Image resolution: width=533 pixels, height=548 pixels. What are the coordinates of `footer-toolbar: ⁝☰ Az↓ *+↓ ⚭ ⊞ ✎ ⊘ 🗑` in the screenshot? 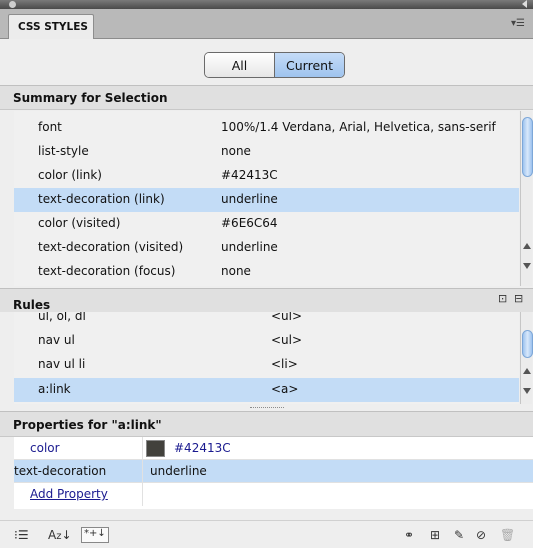 It's located at (266, 534).